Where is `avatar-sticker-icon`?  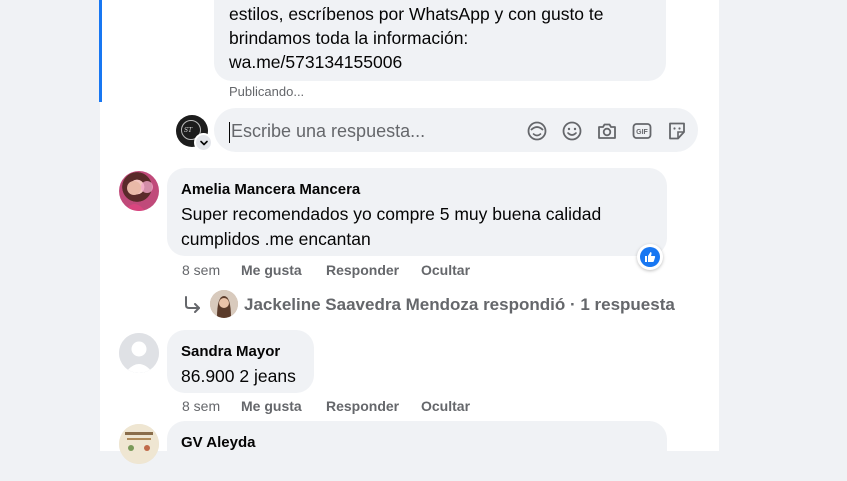
avatar-sticker-icon is located at coordinates (537, 131).